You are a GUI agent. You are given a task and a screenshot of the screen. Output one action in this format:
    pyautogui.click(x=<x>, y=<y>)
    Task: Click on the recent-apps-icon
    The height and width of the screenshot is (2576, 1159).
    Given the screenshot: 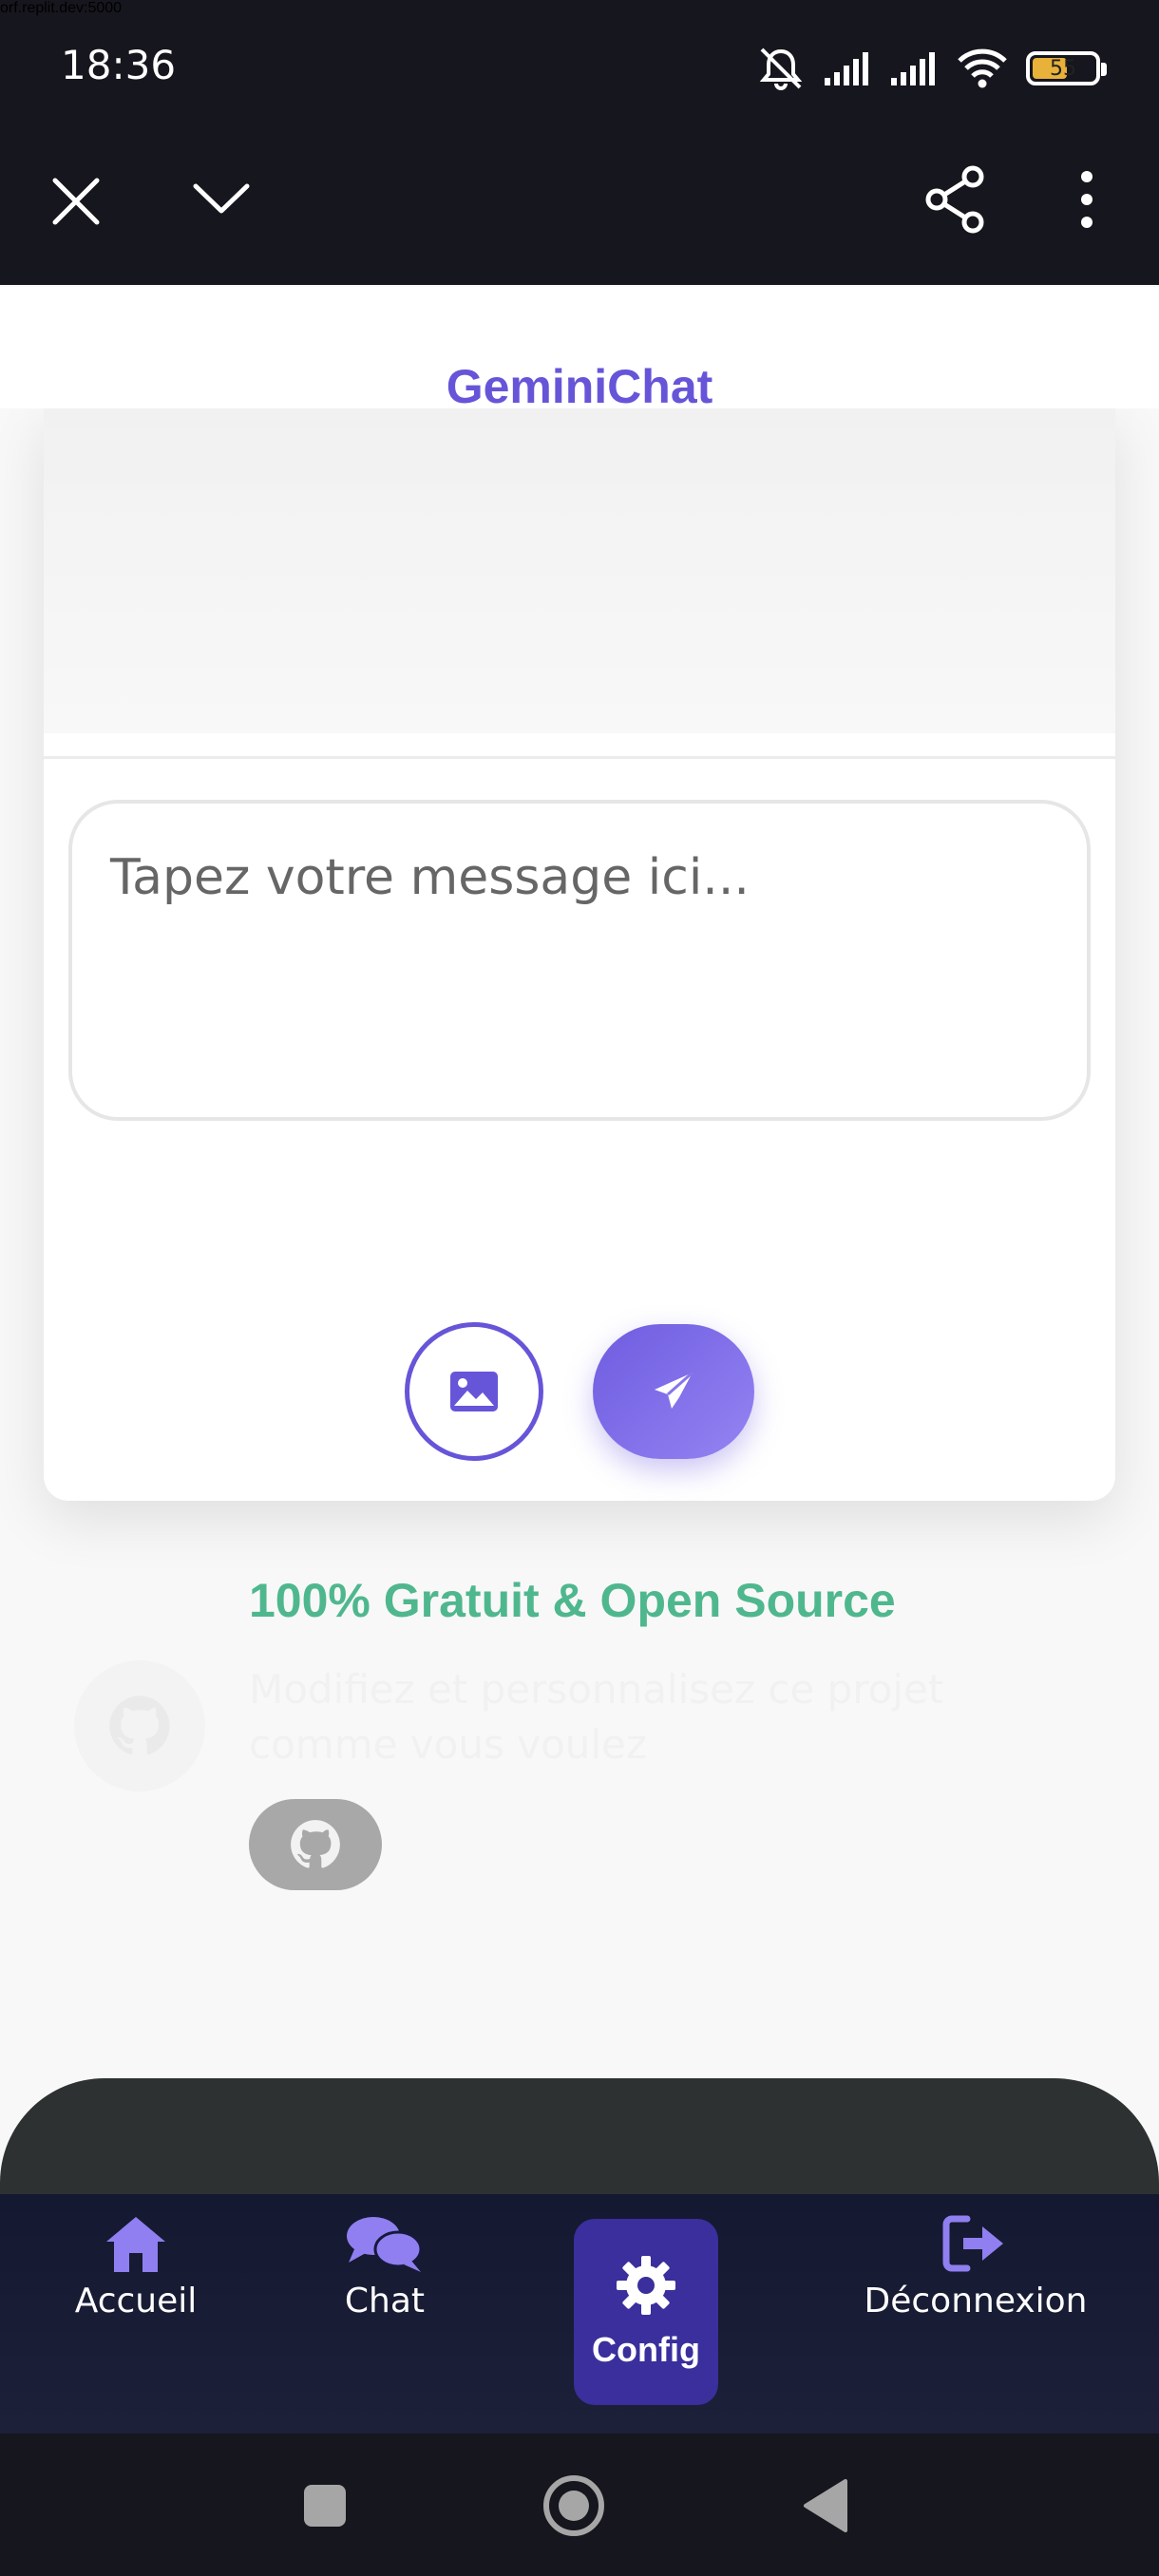 What is the action you would take?
    pyautogui.click(x=325, y=2506)
    